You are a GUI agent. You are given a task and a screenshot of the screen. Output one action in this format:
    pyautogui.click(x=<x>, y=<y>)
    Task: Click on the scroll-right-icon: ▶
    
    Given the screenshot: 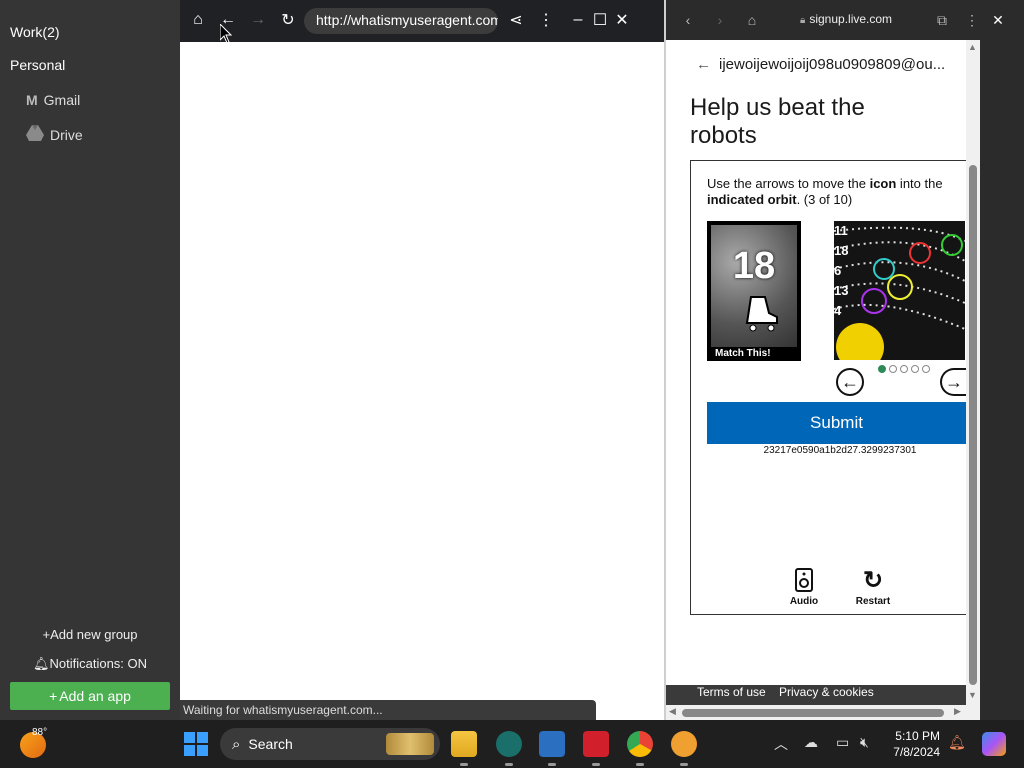 What is the action you would take?
    pyautogui.click(x=957, y=711)
    